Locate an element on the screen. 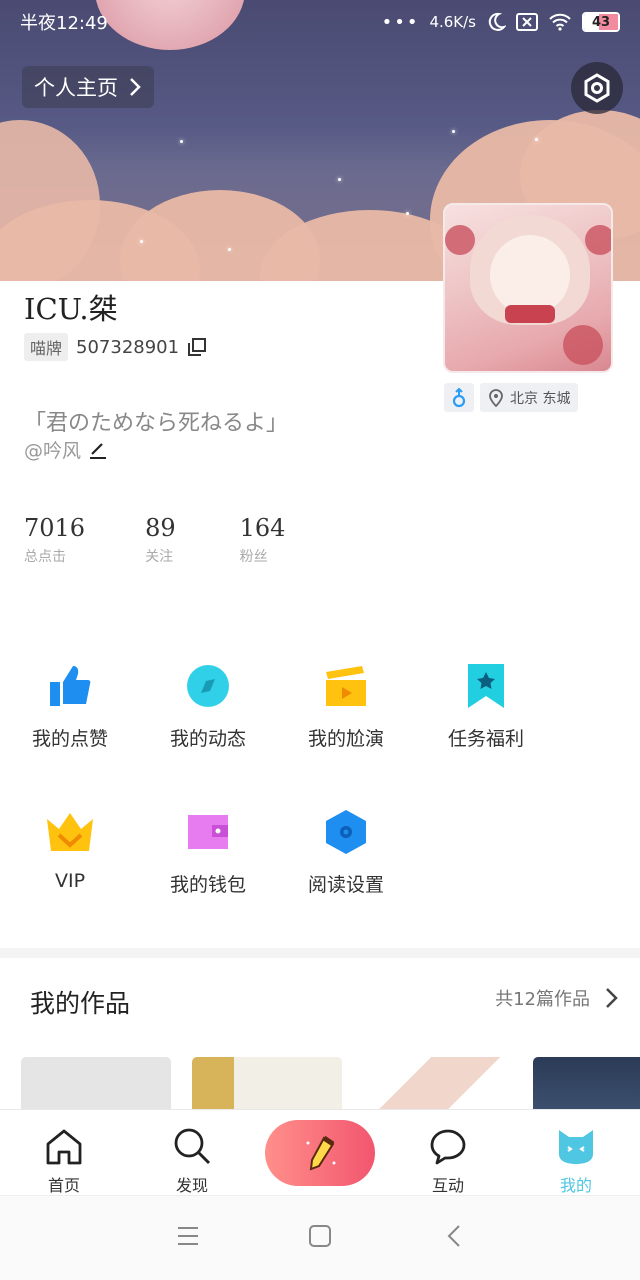 The width and height of the screenshot is (640, 1280). settings-button is located at coordinates (597, 88).